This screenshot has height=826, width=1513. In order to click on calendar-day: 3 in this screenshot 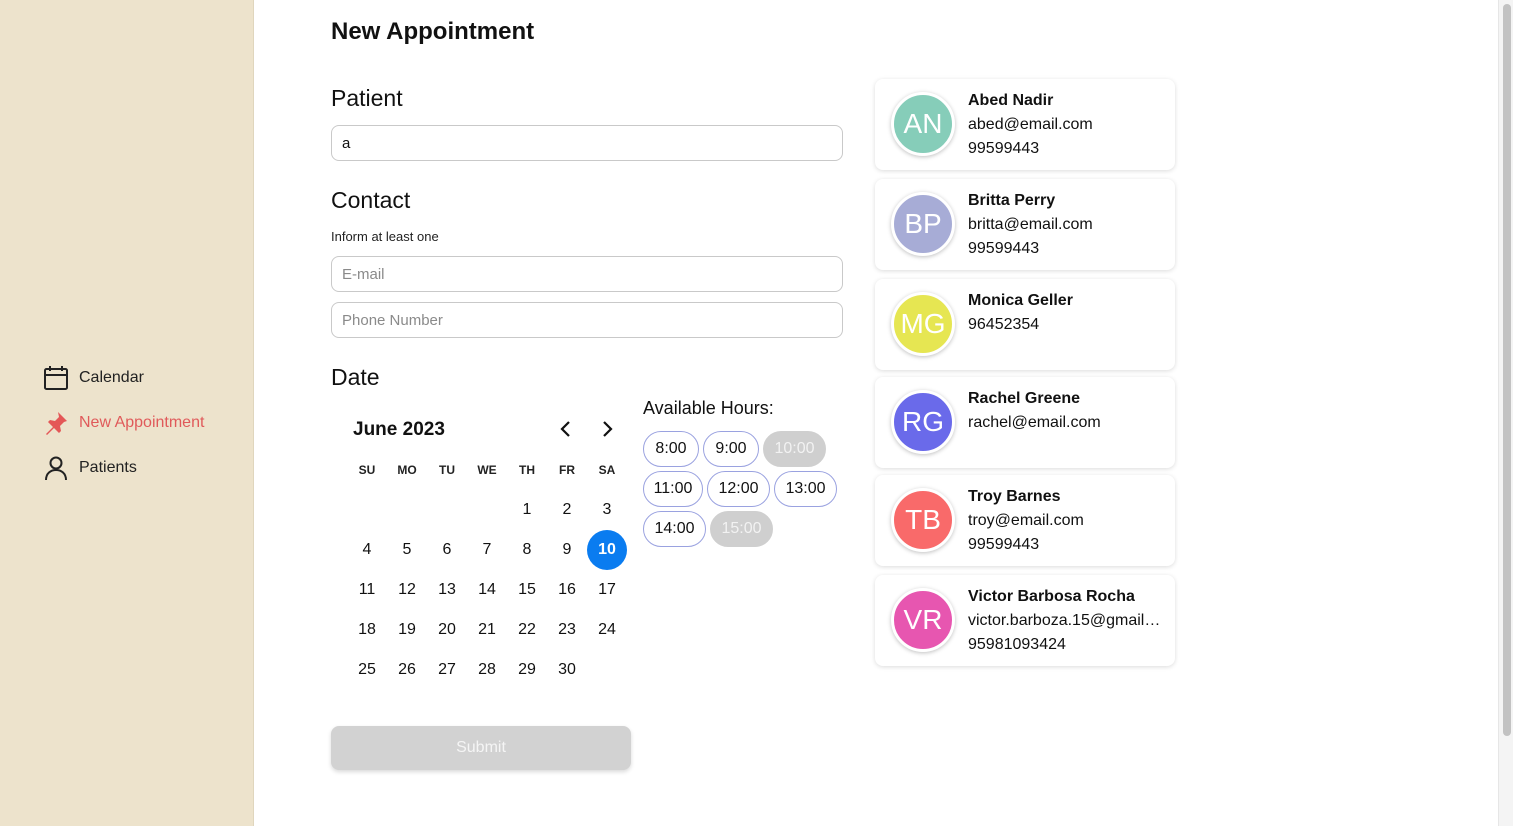, I will do `click(607, 510)`.